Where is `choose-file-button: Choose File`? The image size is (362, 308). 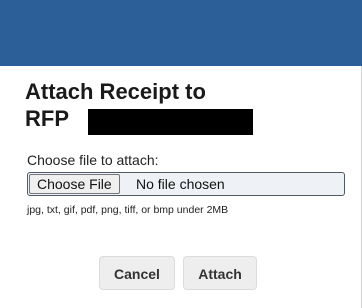
choose-file-button: Choose File is located at coordinates (74, 184).